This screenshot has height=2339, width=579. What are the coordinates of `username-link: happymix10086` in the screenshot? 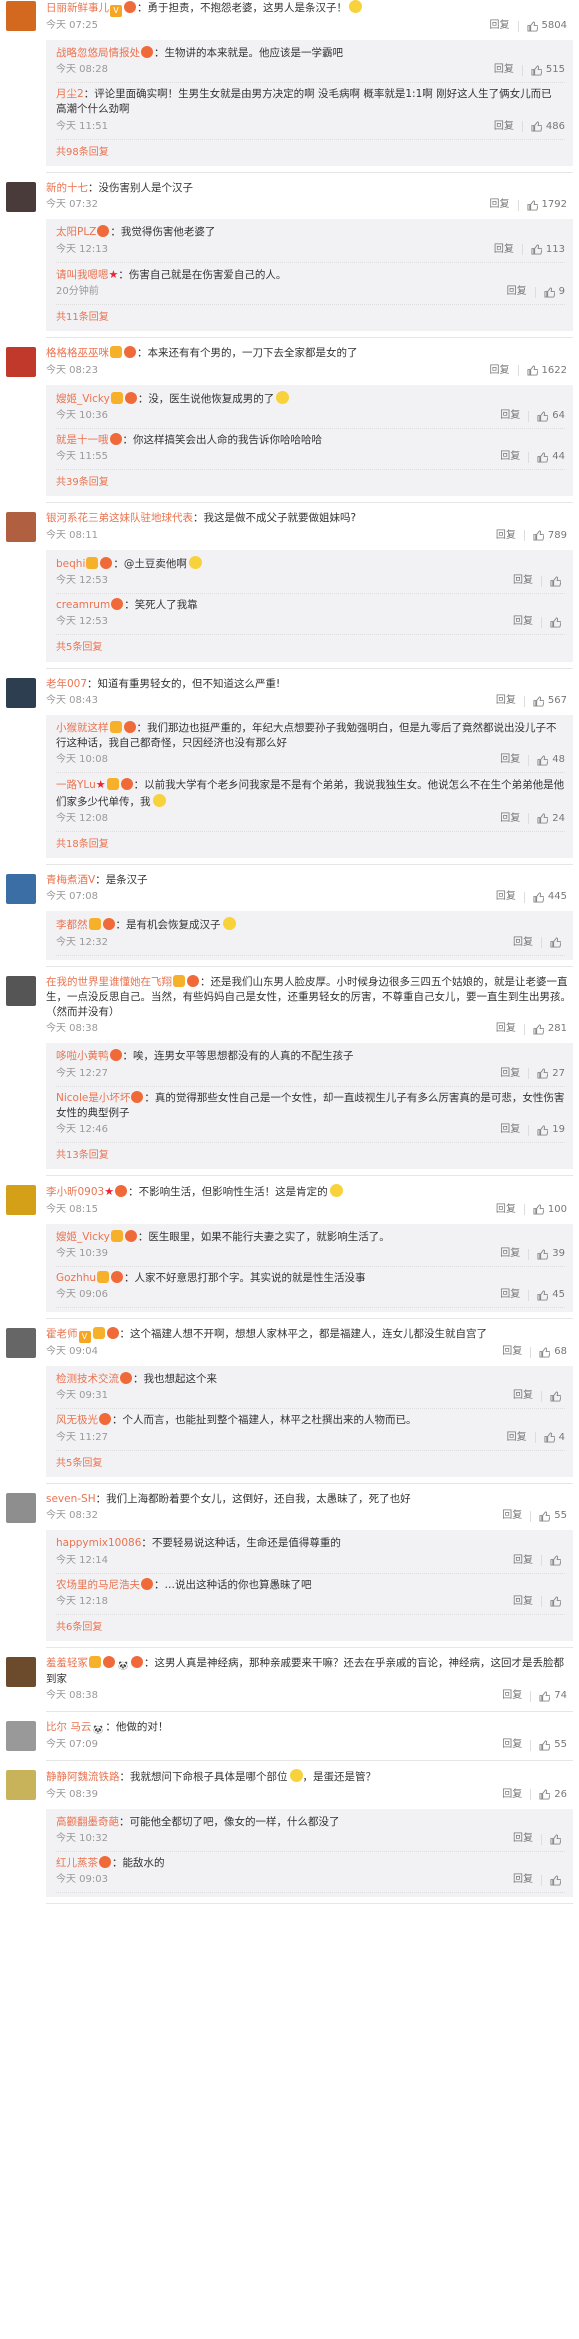 It's located at (98, 1543).